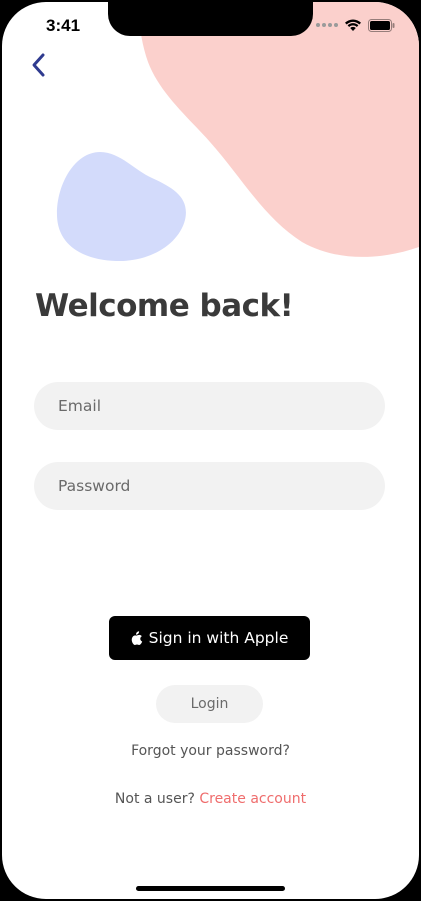 Image resolution: width=421 pixels, height=901 pixels. What do you see at coordinates (210, 751) in the screenshot?
I see `forgot-password-link: Forgot your password?` at bounding box center [210, 751].